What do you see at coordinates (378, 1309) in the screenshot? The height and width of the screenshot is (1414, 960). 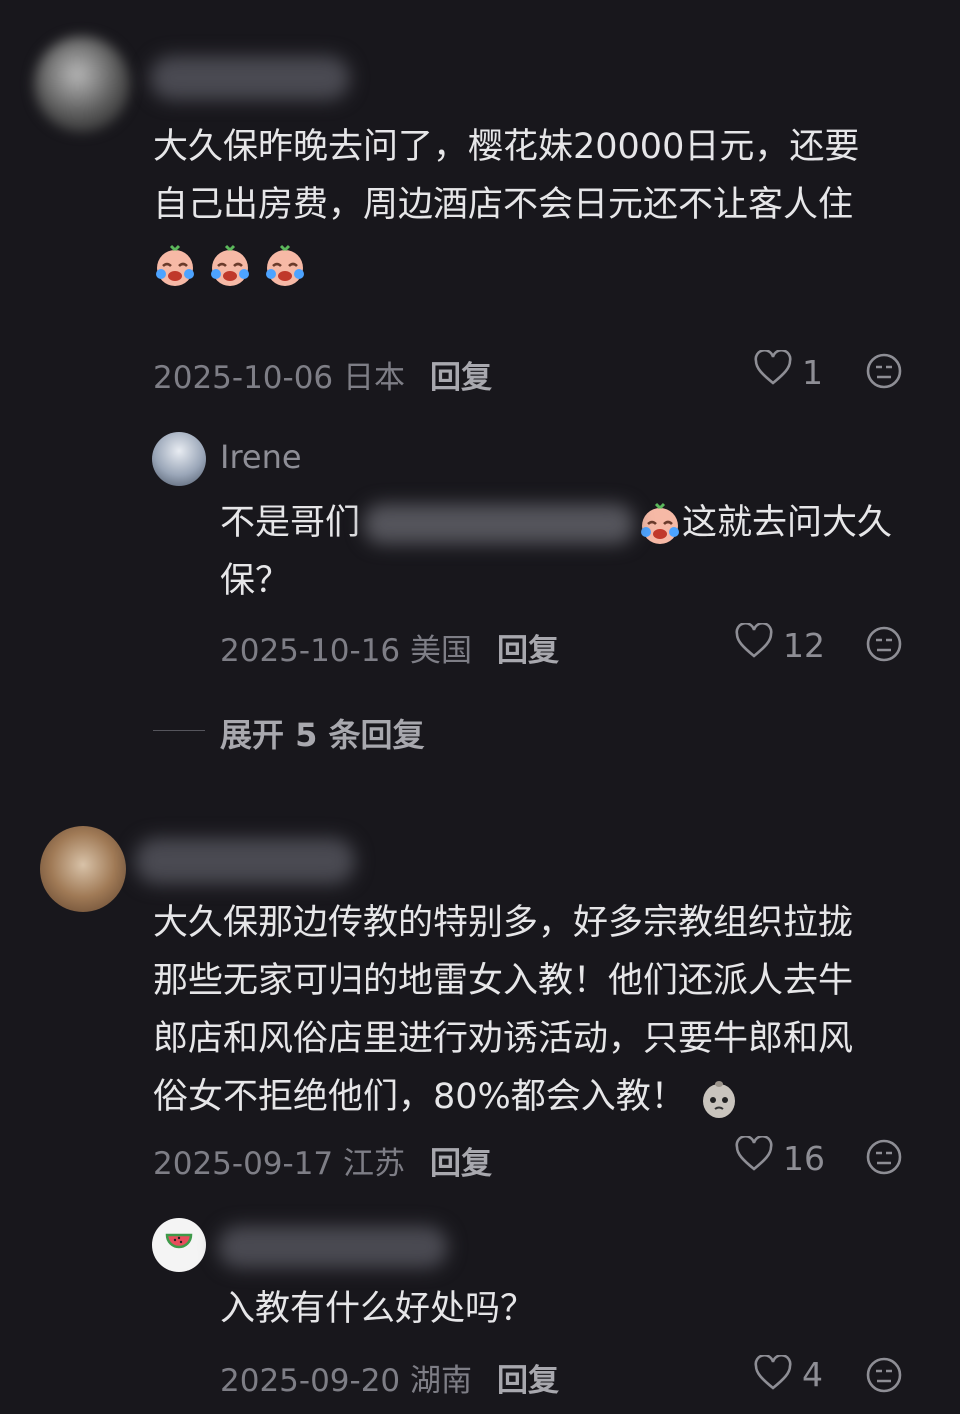 I see `reply-text: 入教有什么好处吗？` at bounding box center [378, 1309].